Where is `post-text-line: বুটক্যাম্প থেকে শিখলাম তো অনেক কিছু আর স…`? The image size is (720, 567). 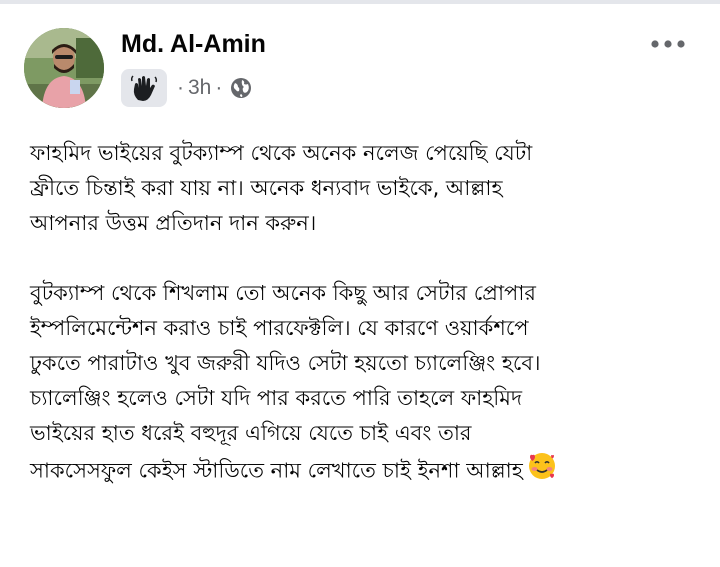
post-text-line: বুটক্যাম্প থেকে শিখলাম তো অনেক কিছু আর স… is located at coordinates (283, 293).